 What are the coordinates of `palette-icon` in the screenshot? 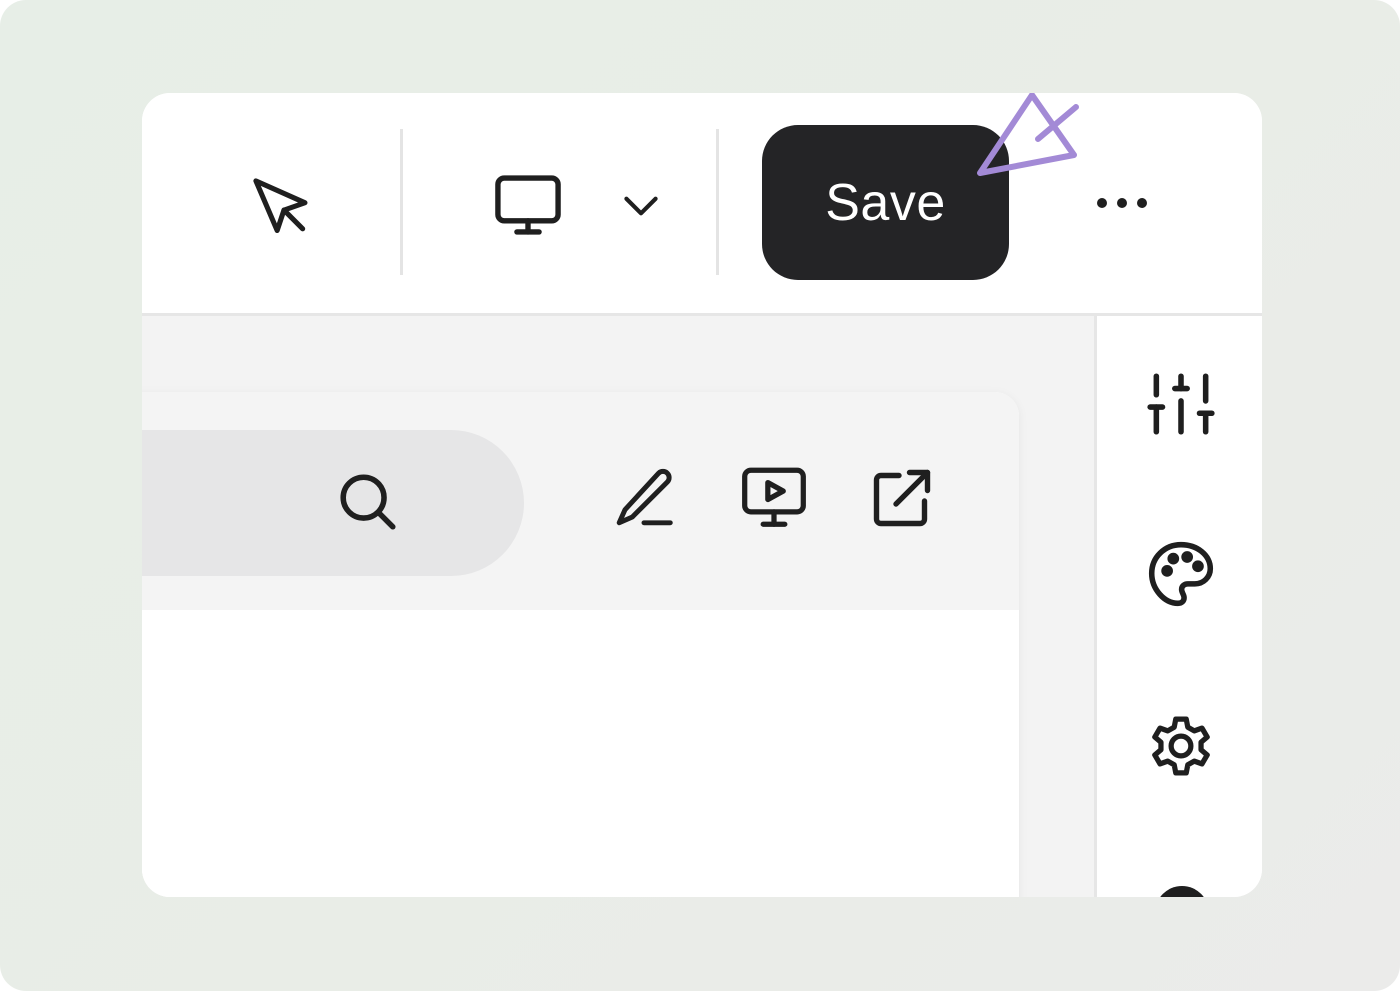 It's located at (1181, 574).